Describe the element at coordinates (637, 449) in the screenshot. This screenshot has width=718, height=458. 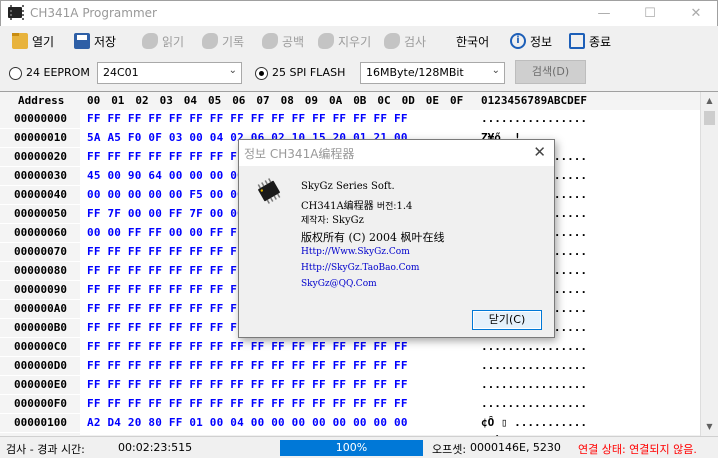
I see `connection-status: 연결 상태: 연결되지 않음.` at that location.